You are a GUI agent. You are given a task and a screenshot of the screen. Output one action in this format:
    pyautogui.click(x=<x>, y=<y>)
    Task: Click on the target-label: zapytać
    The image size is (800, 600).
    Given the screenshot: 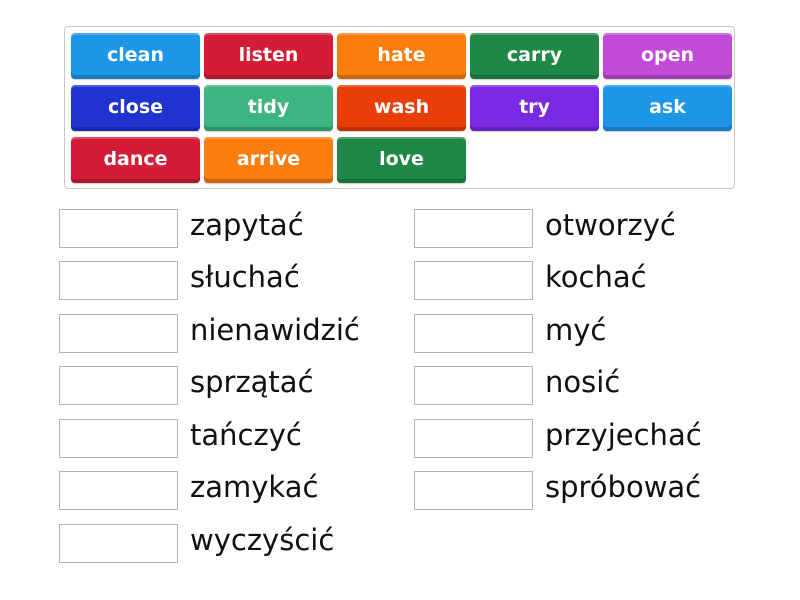 What is the action you would take?
    pyautogui.click(x=247, y=225)
    